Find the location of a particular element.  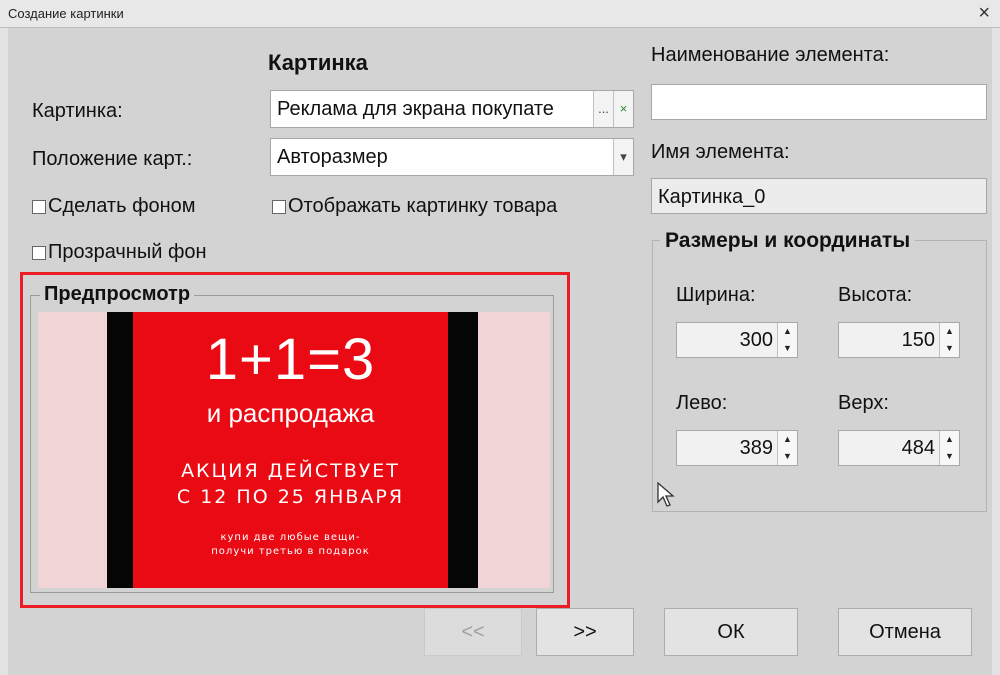

make-background-checkbox: Сделать фоном is located at coordinates (114, 206).